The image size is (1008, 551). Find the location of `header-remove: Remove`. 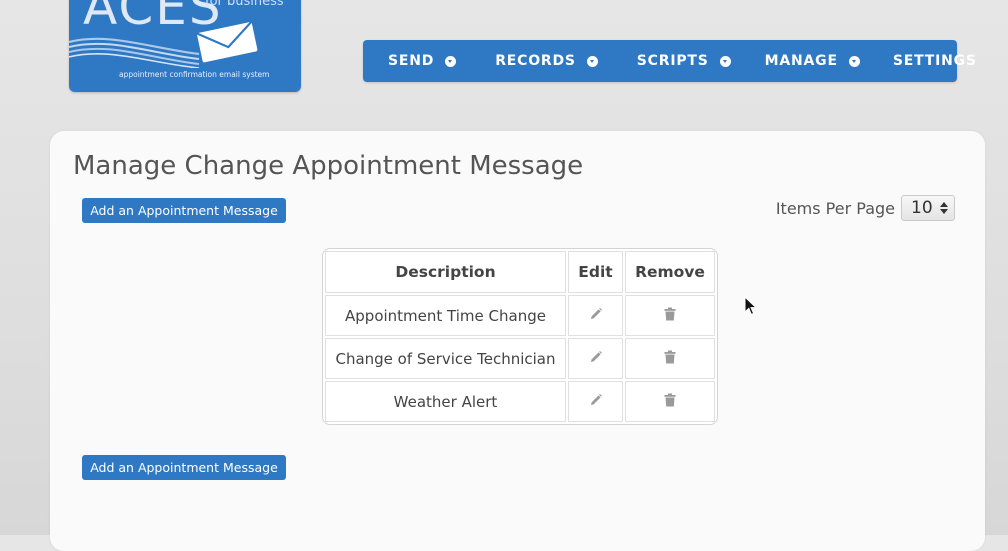

header-remove: Remove is located at coordinates (670, 272).